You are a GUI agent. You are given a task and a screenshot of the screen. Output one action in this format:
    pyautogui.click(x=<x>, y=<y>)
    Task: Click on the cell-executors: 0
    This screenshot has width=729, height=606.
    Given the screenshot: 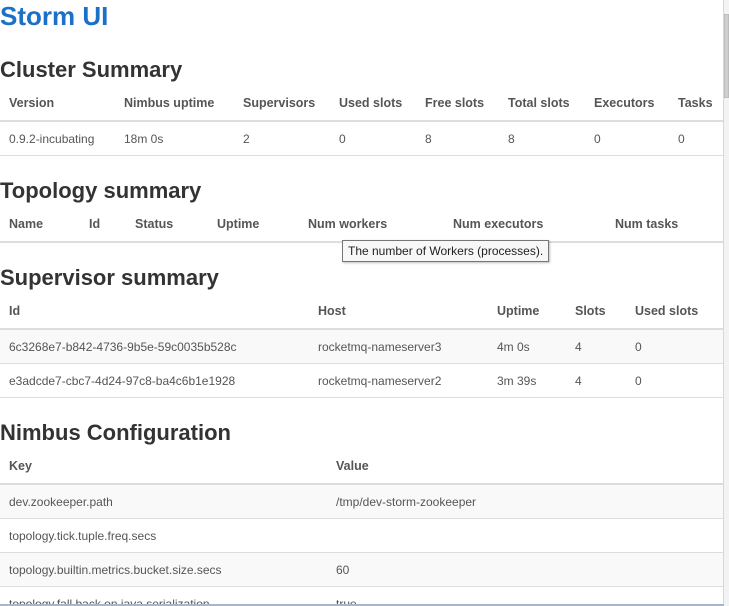 What is the action you would take?
    pyautogui.click(x=627, y=138)
    